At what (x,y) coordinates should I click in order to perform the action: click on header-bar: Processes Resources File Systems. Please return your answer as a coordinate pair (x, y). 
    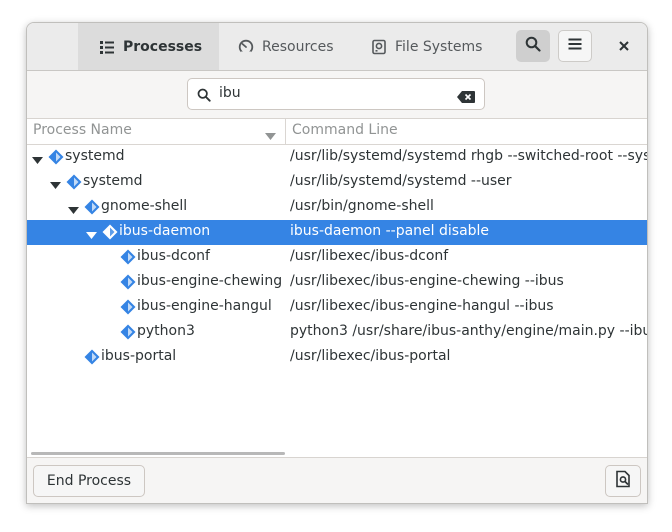
    Looking at the image, I should click on (337, 47).